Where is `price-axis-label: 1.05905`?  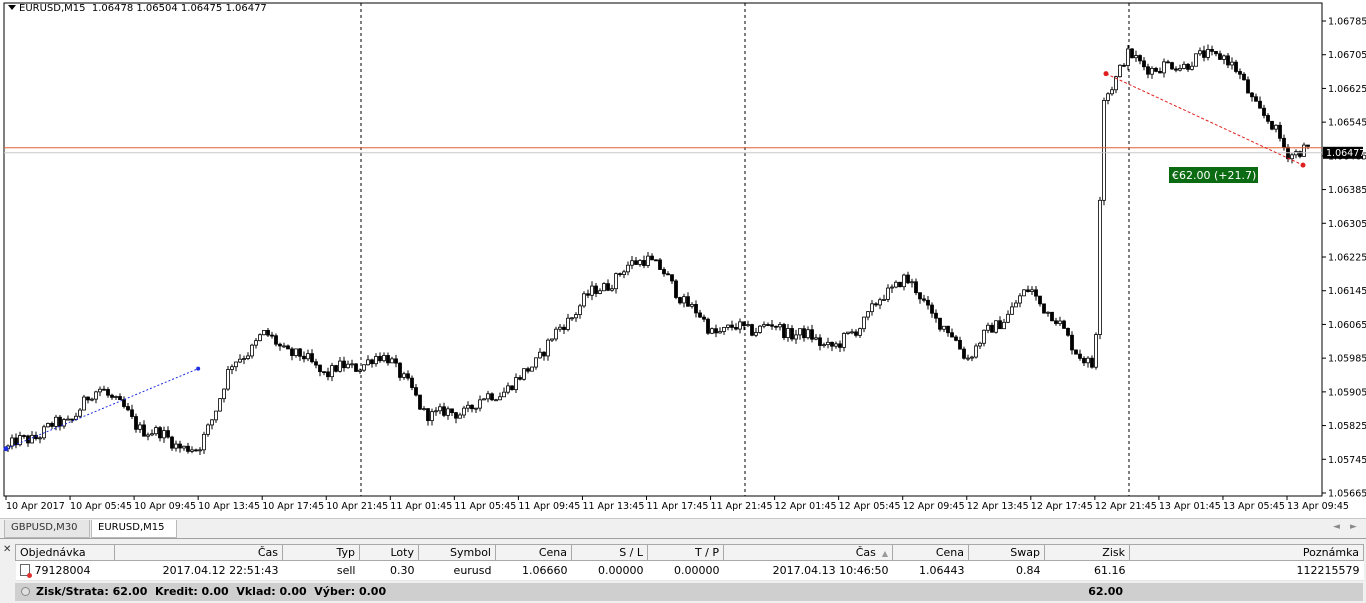
price-axis-label: 1.05905 is located at coordinates (1347, 392).